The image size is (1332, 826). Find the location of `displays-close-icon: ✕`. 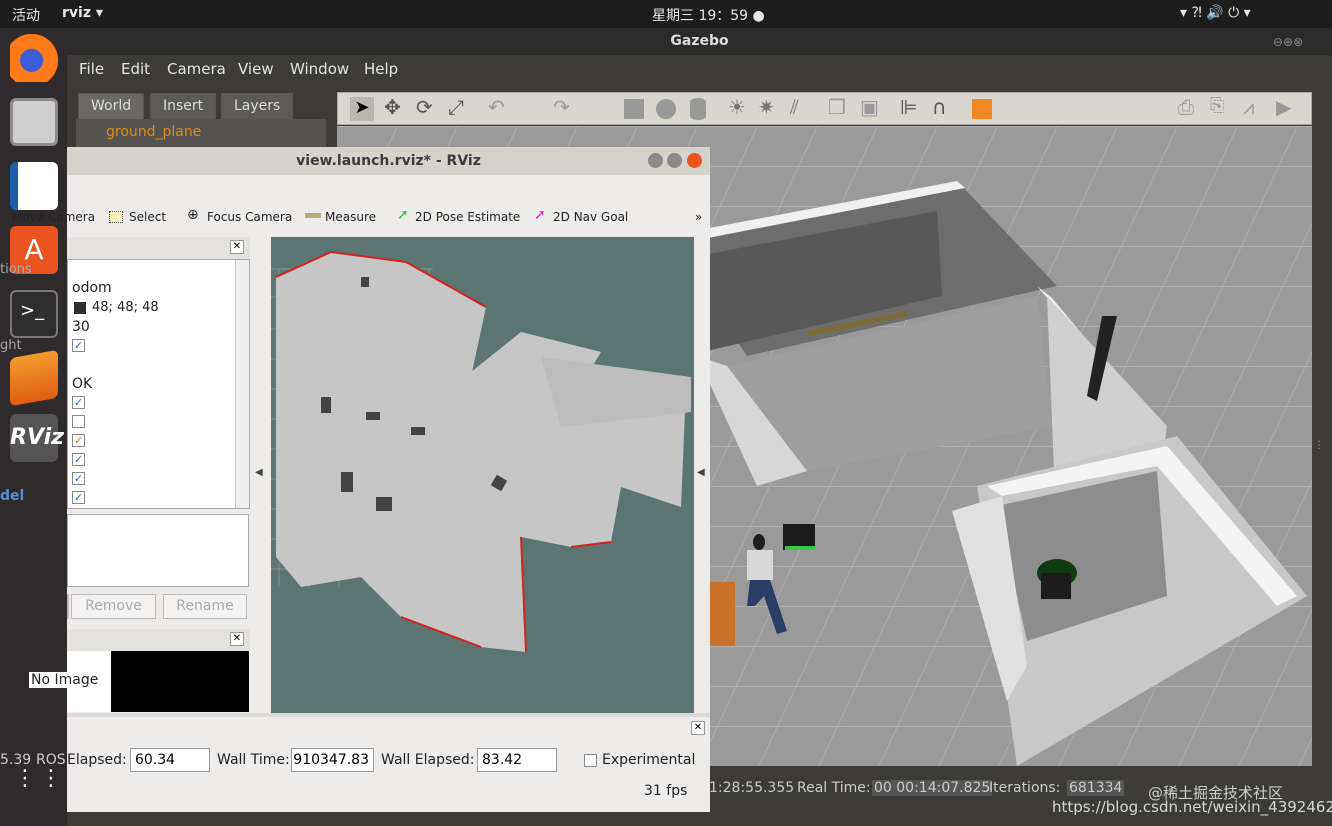

displays-close-icon: ✕ is located at coordinates (237, 247).